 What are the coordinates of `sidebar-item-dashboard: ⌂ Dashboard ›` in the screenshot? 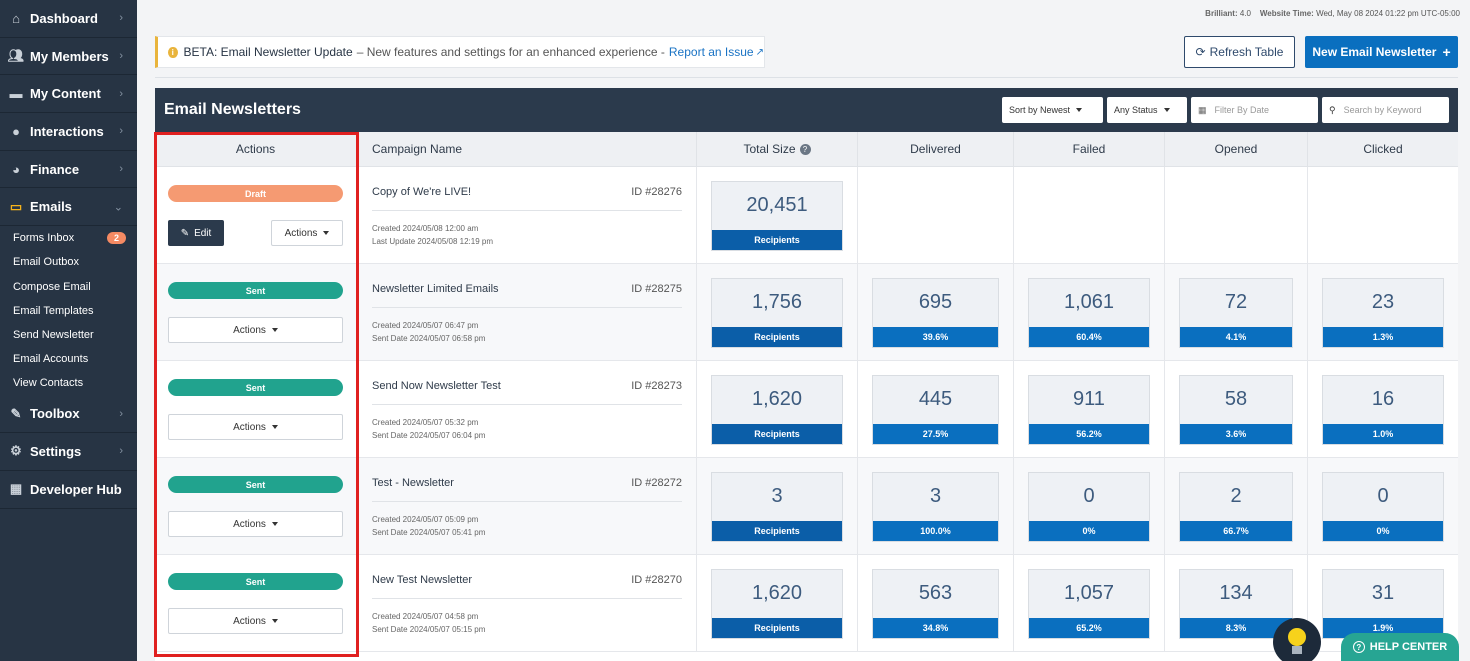 It's located at (68, 19).